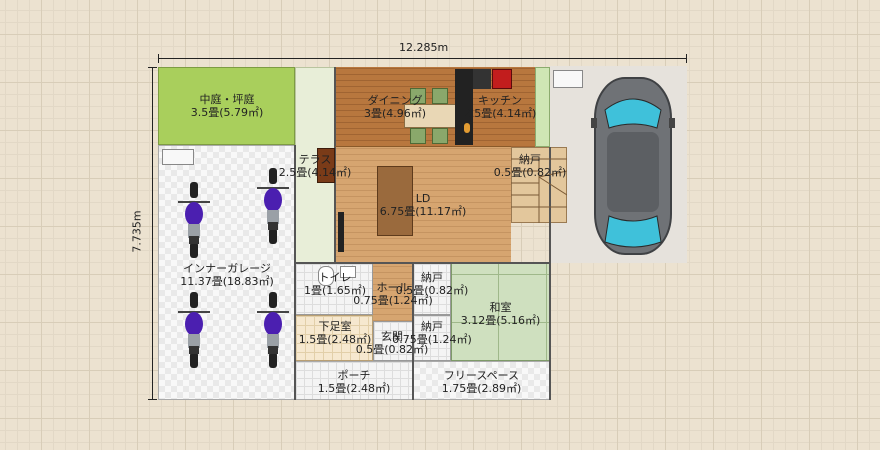 This screenshot has width=880, height=450. What do you see at coordinates (341, 232) in the screenshot?
I see `tv-icon` at bounding box center [341, 232].